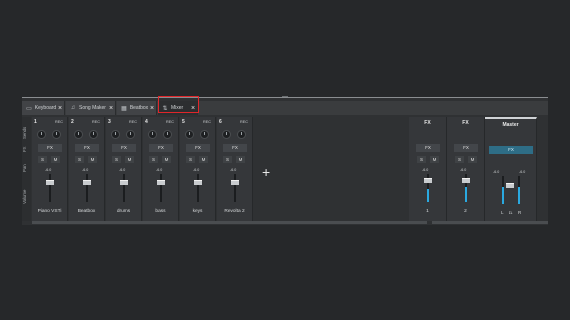 Image resolution: width=570 pixels, height=320 pixels. What do you see at coordinates (183, 122) in the screenshot?
I see `channel-number: 5` at bounding box center [183, 122].